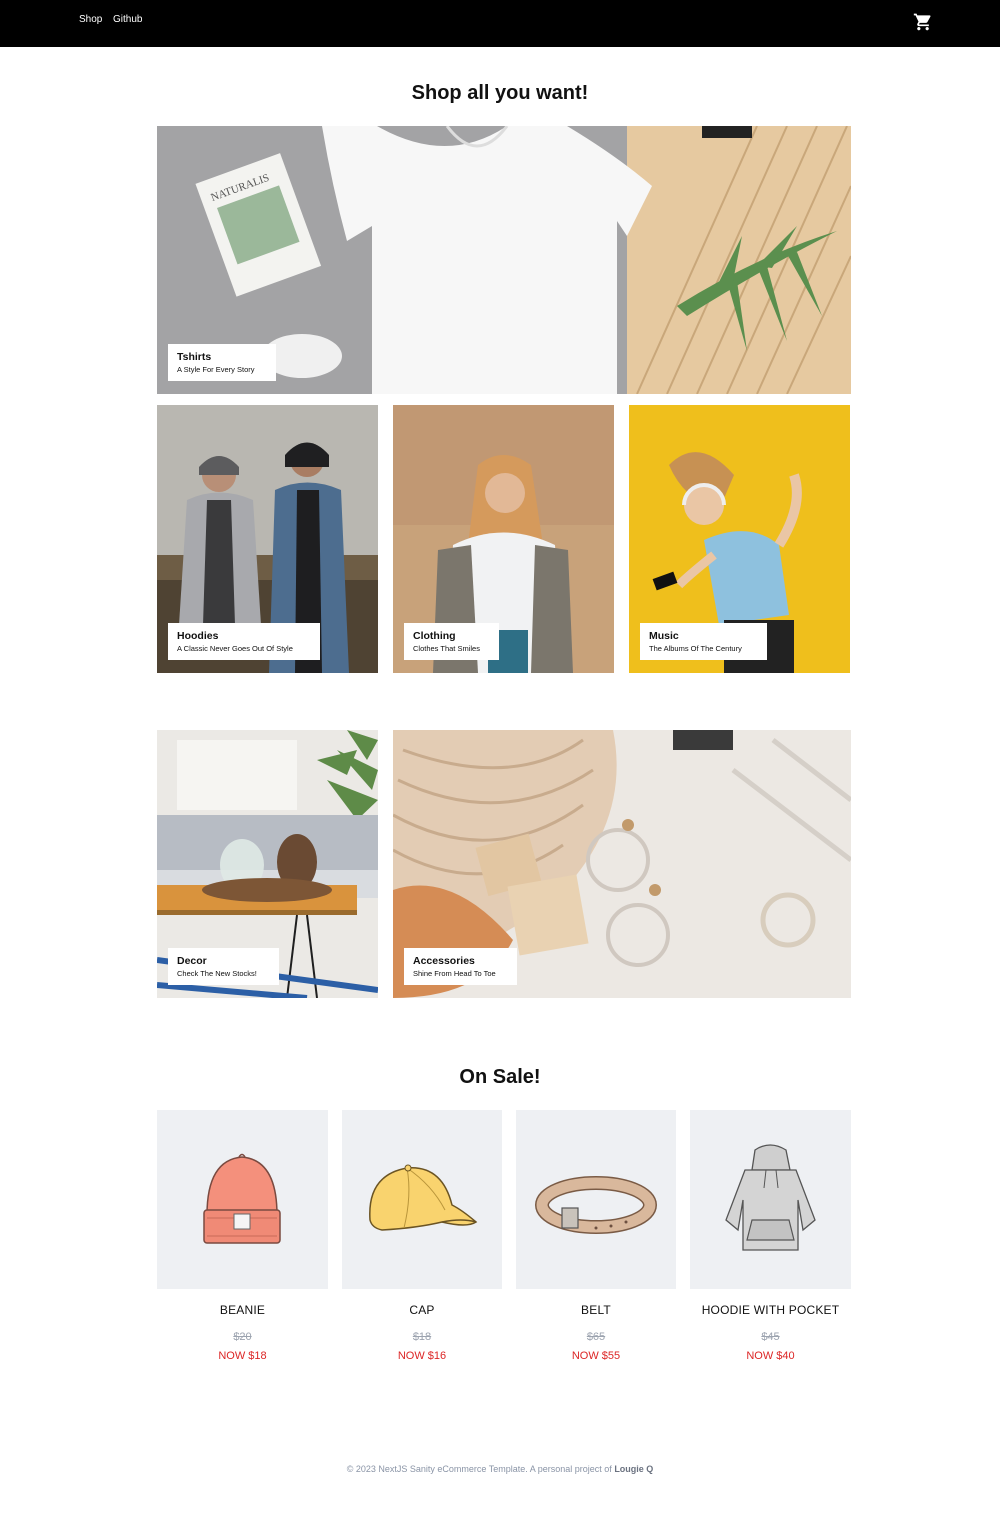 This screenshot has height=1513, width=1000. Describe the element at coordinates (596, 1356) in the screenshot. I see `product-sale-price: NOW $55` at that location.